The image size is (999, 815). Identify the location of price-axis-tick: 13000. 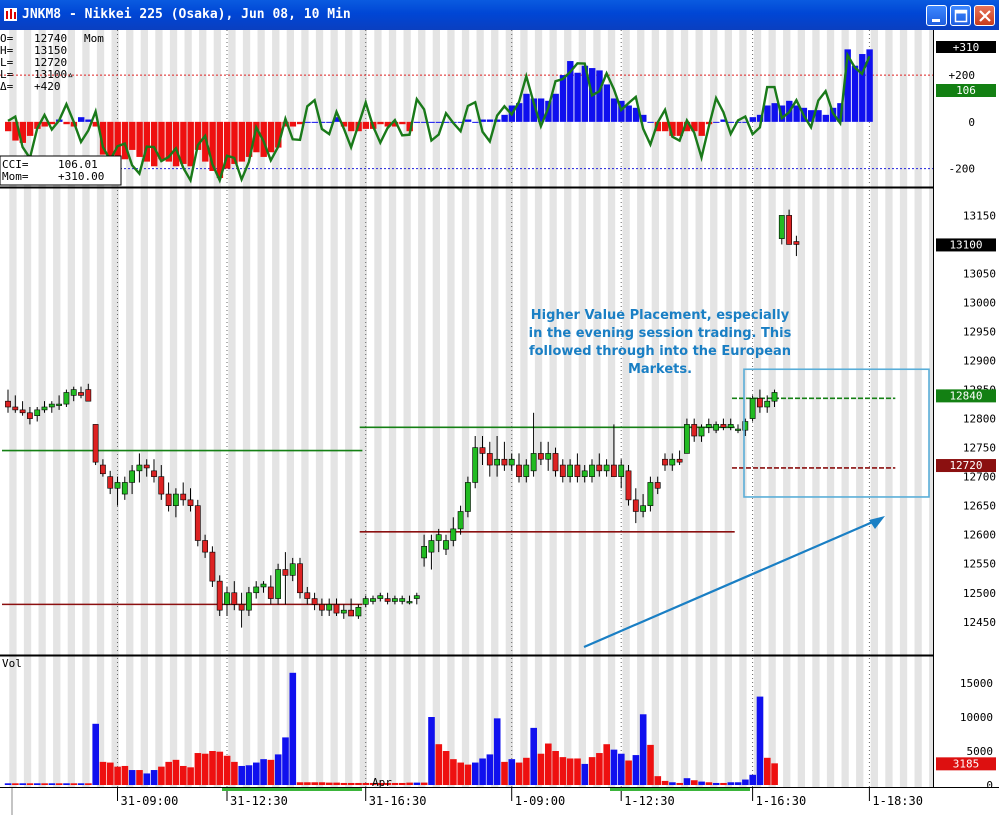
(979, 302).